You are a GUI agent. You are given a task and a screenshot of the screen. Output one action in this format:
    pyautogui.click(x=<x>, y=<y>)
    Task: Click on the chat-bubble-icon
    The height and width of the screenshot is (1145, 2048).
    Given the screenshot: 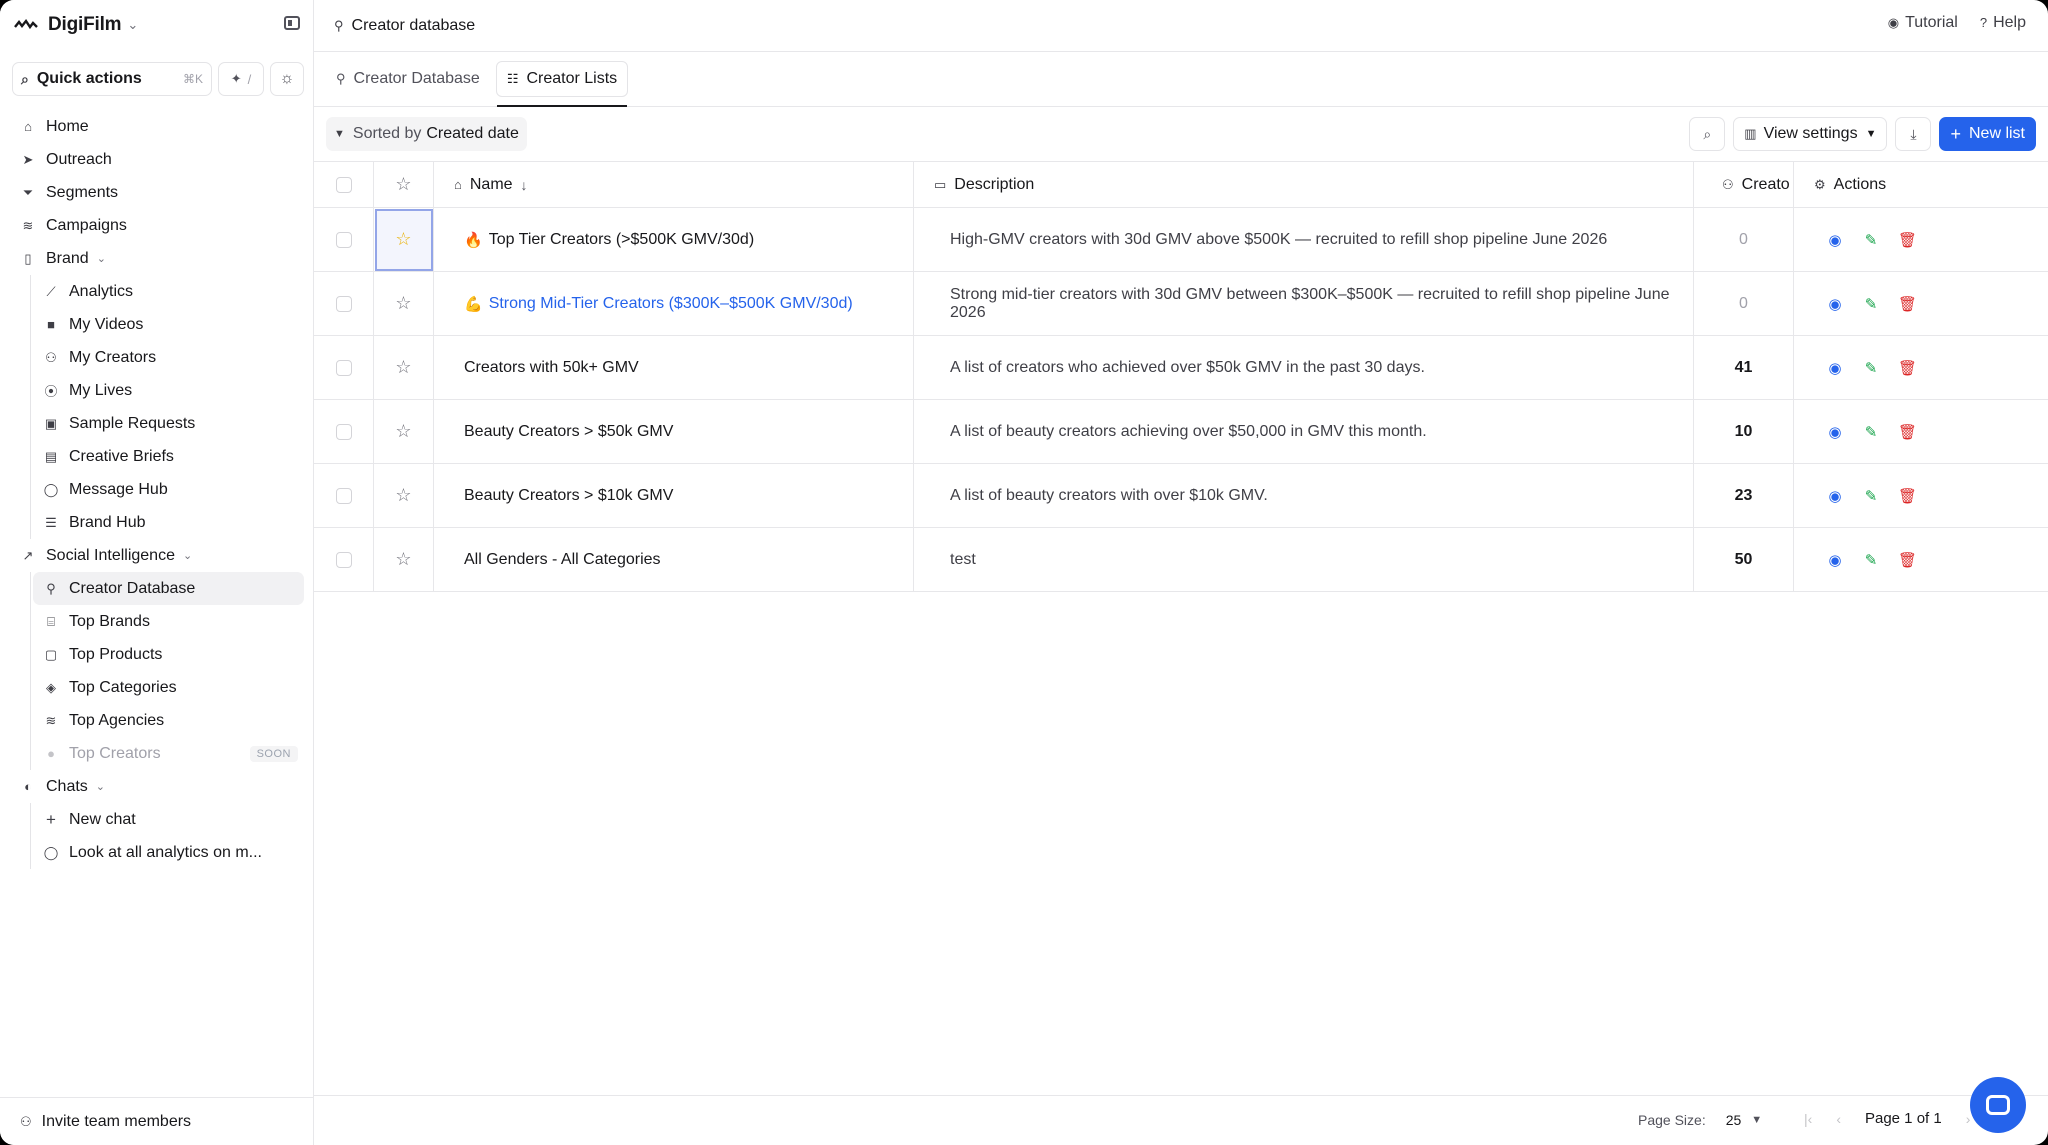 What is the action you would take?
    pyautogui.click(x=1998, y=1105)
    